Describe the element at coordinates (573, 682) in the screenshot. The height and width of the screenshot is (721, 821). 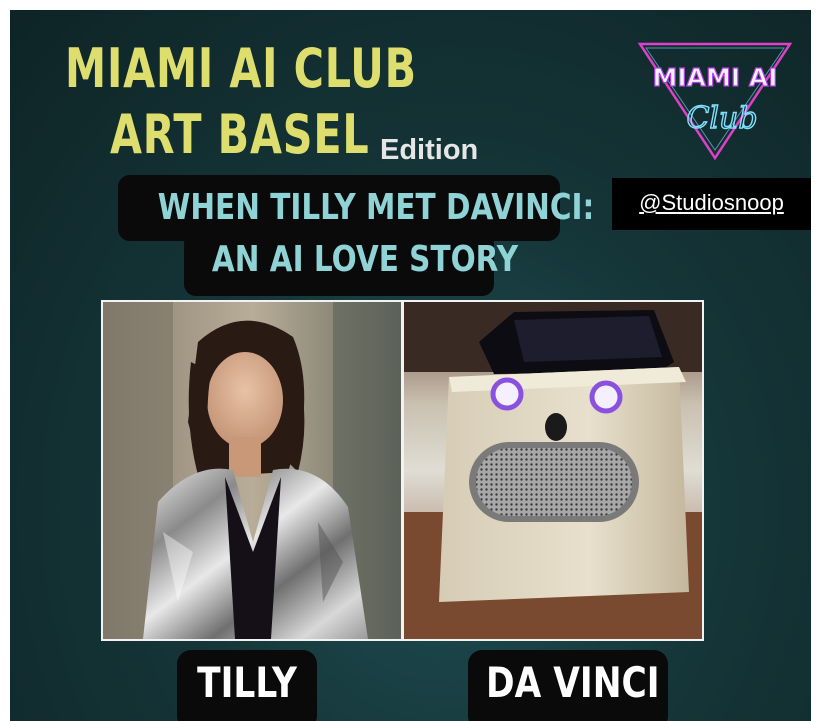
I see `da-vinci-label: DA VINCI` at that location.